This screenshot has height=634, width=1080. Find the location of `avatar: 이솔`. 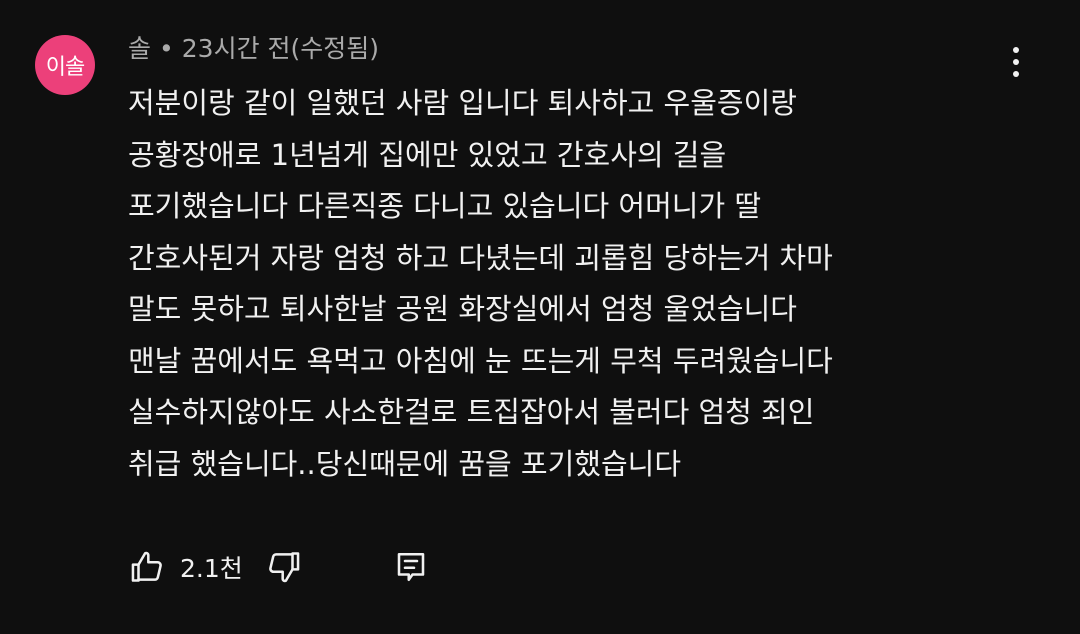

avatar: 이솔 is located at coordinates (65, 65).